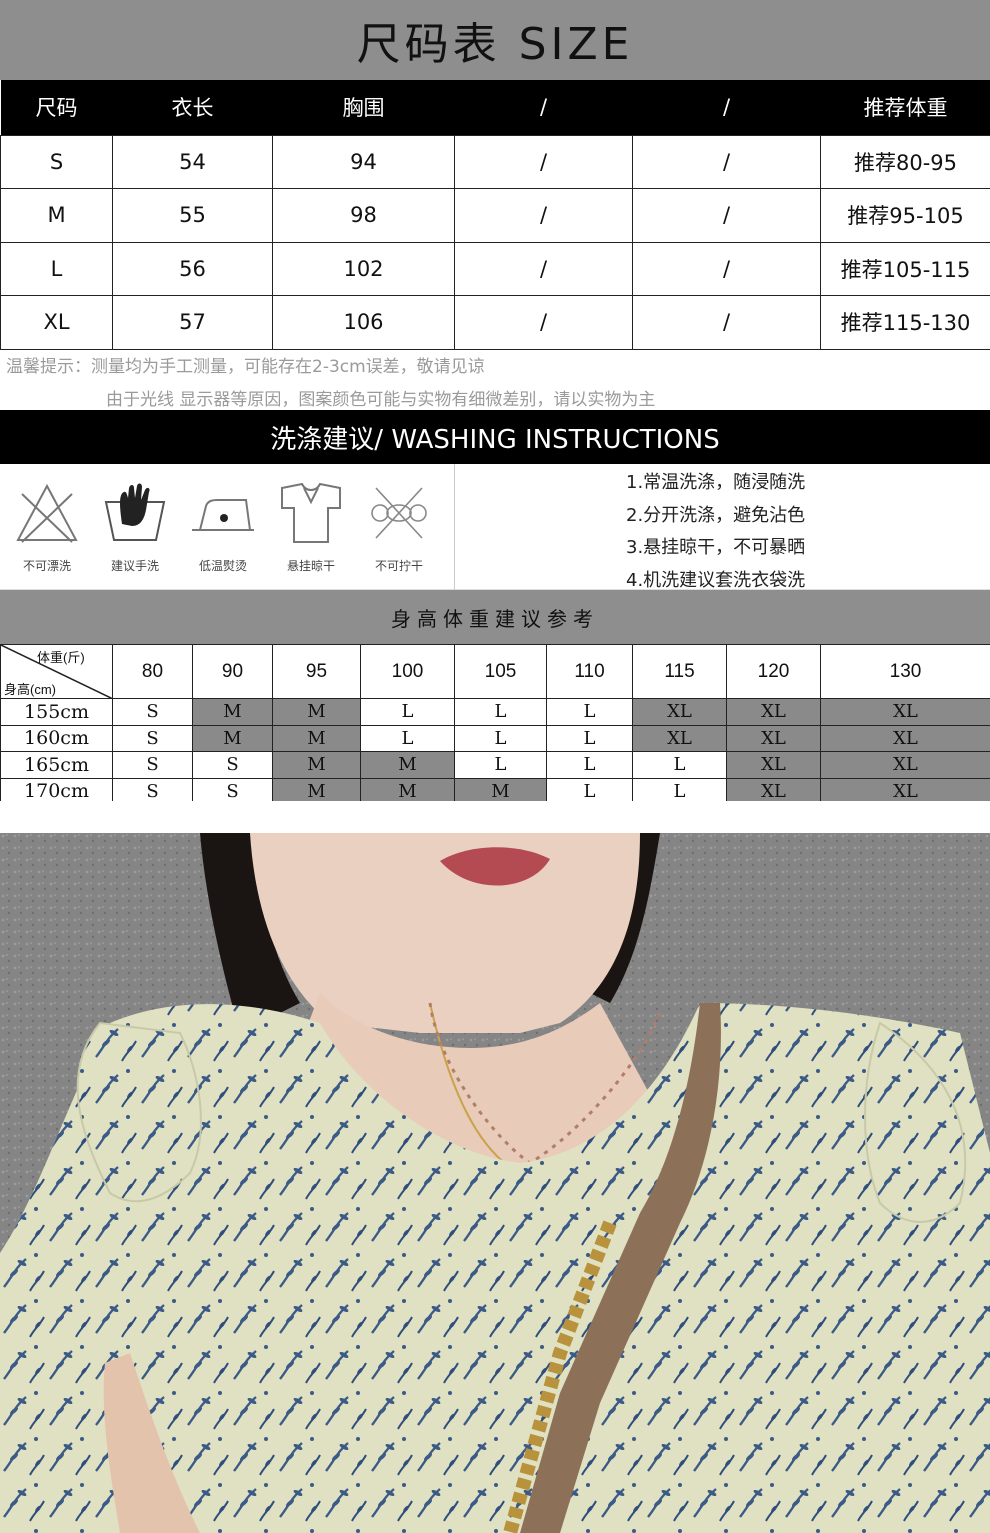 The width and height of the screenshot is (990, 1533). I want to click on length-cell: 56, so click(192, 268).